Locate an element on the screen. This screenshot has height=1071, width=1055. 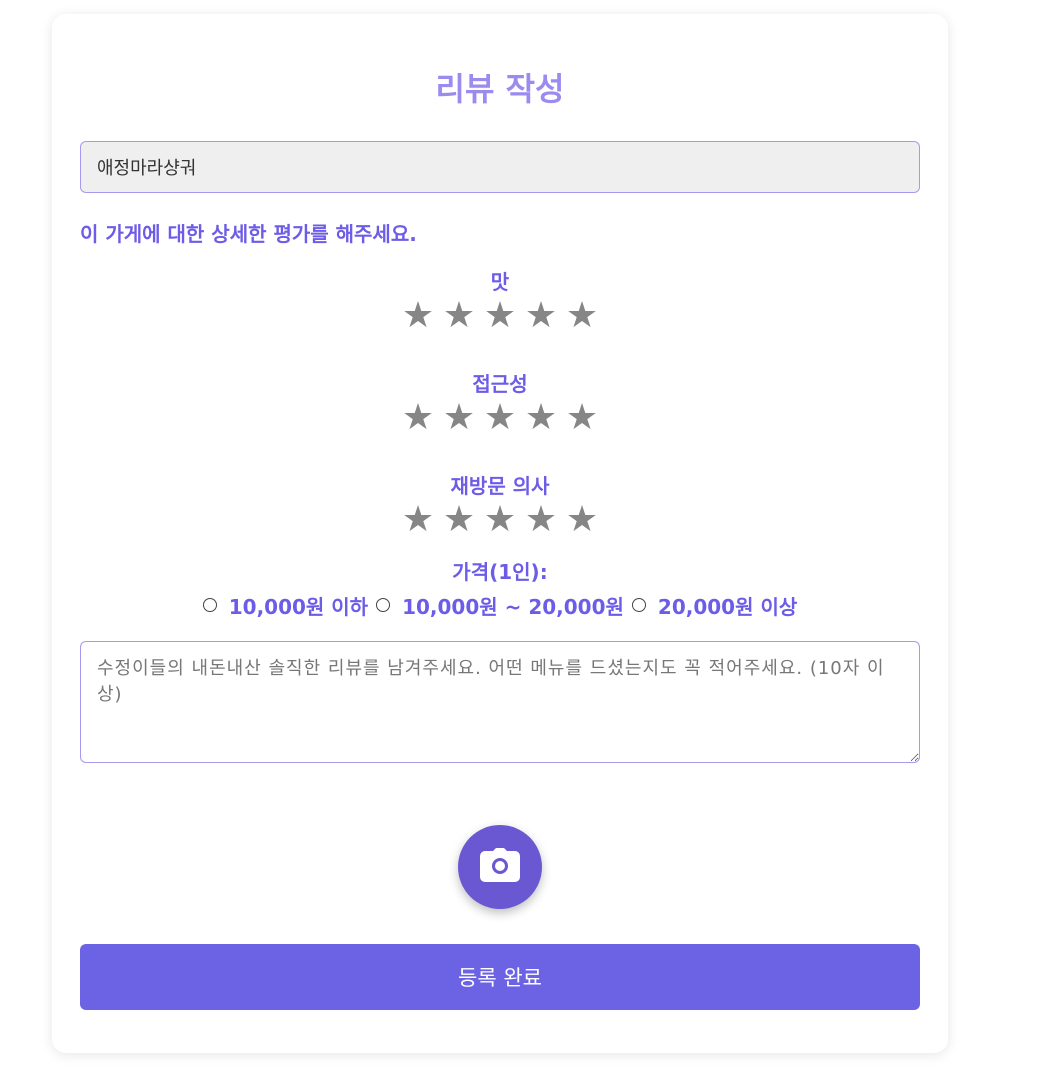
rating-taste: 맛 ★ ★ ★ ★ ★ is located at coordinates (500, 303).